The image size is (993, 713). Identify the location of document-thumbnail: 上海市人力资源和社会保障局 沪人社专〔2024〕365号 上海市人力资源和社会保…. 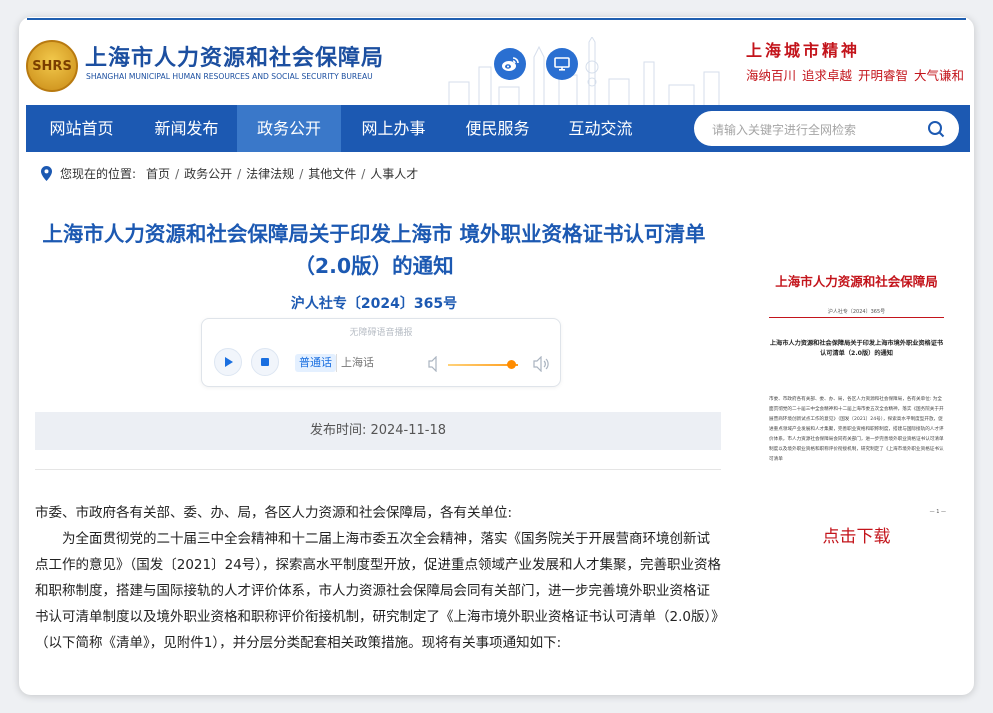
(856, 387).